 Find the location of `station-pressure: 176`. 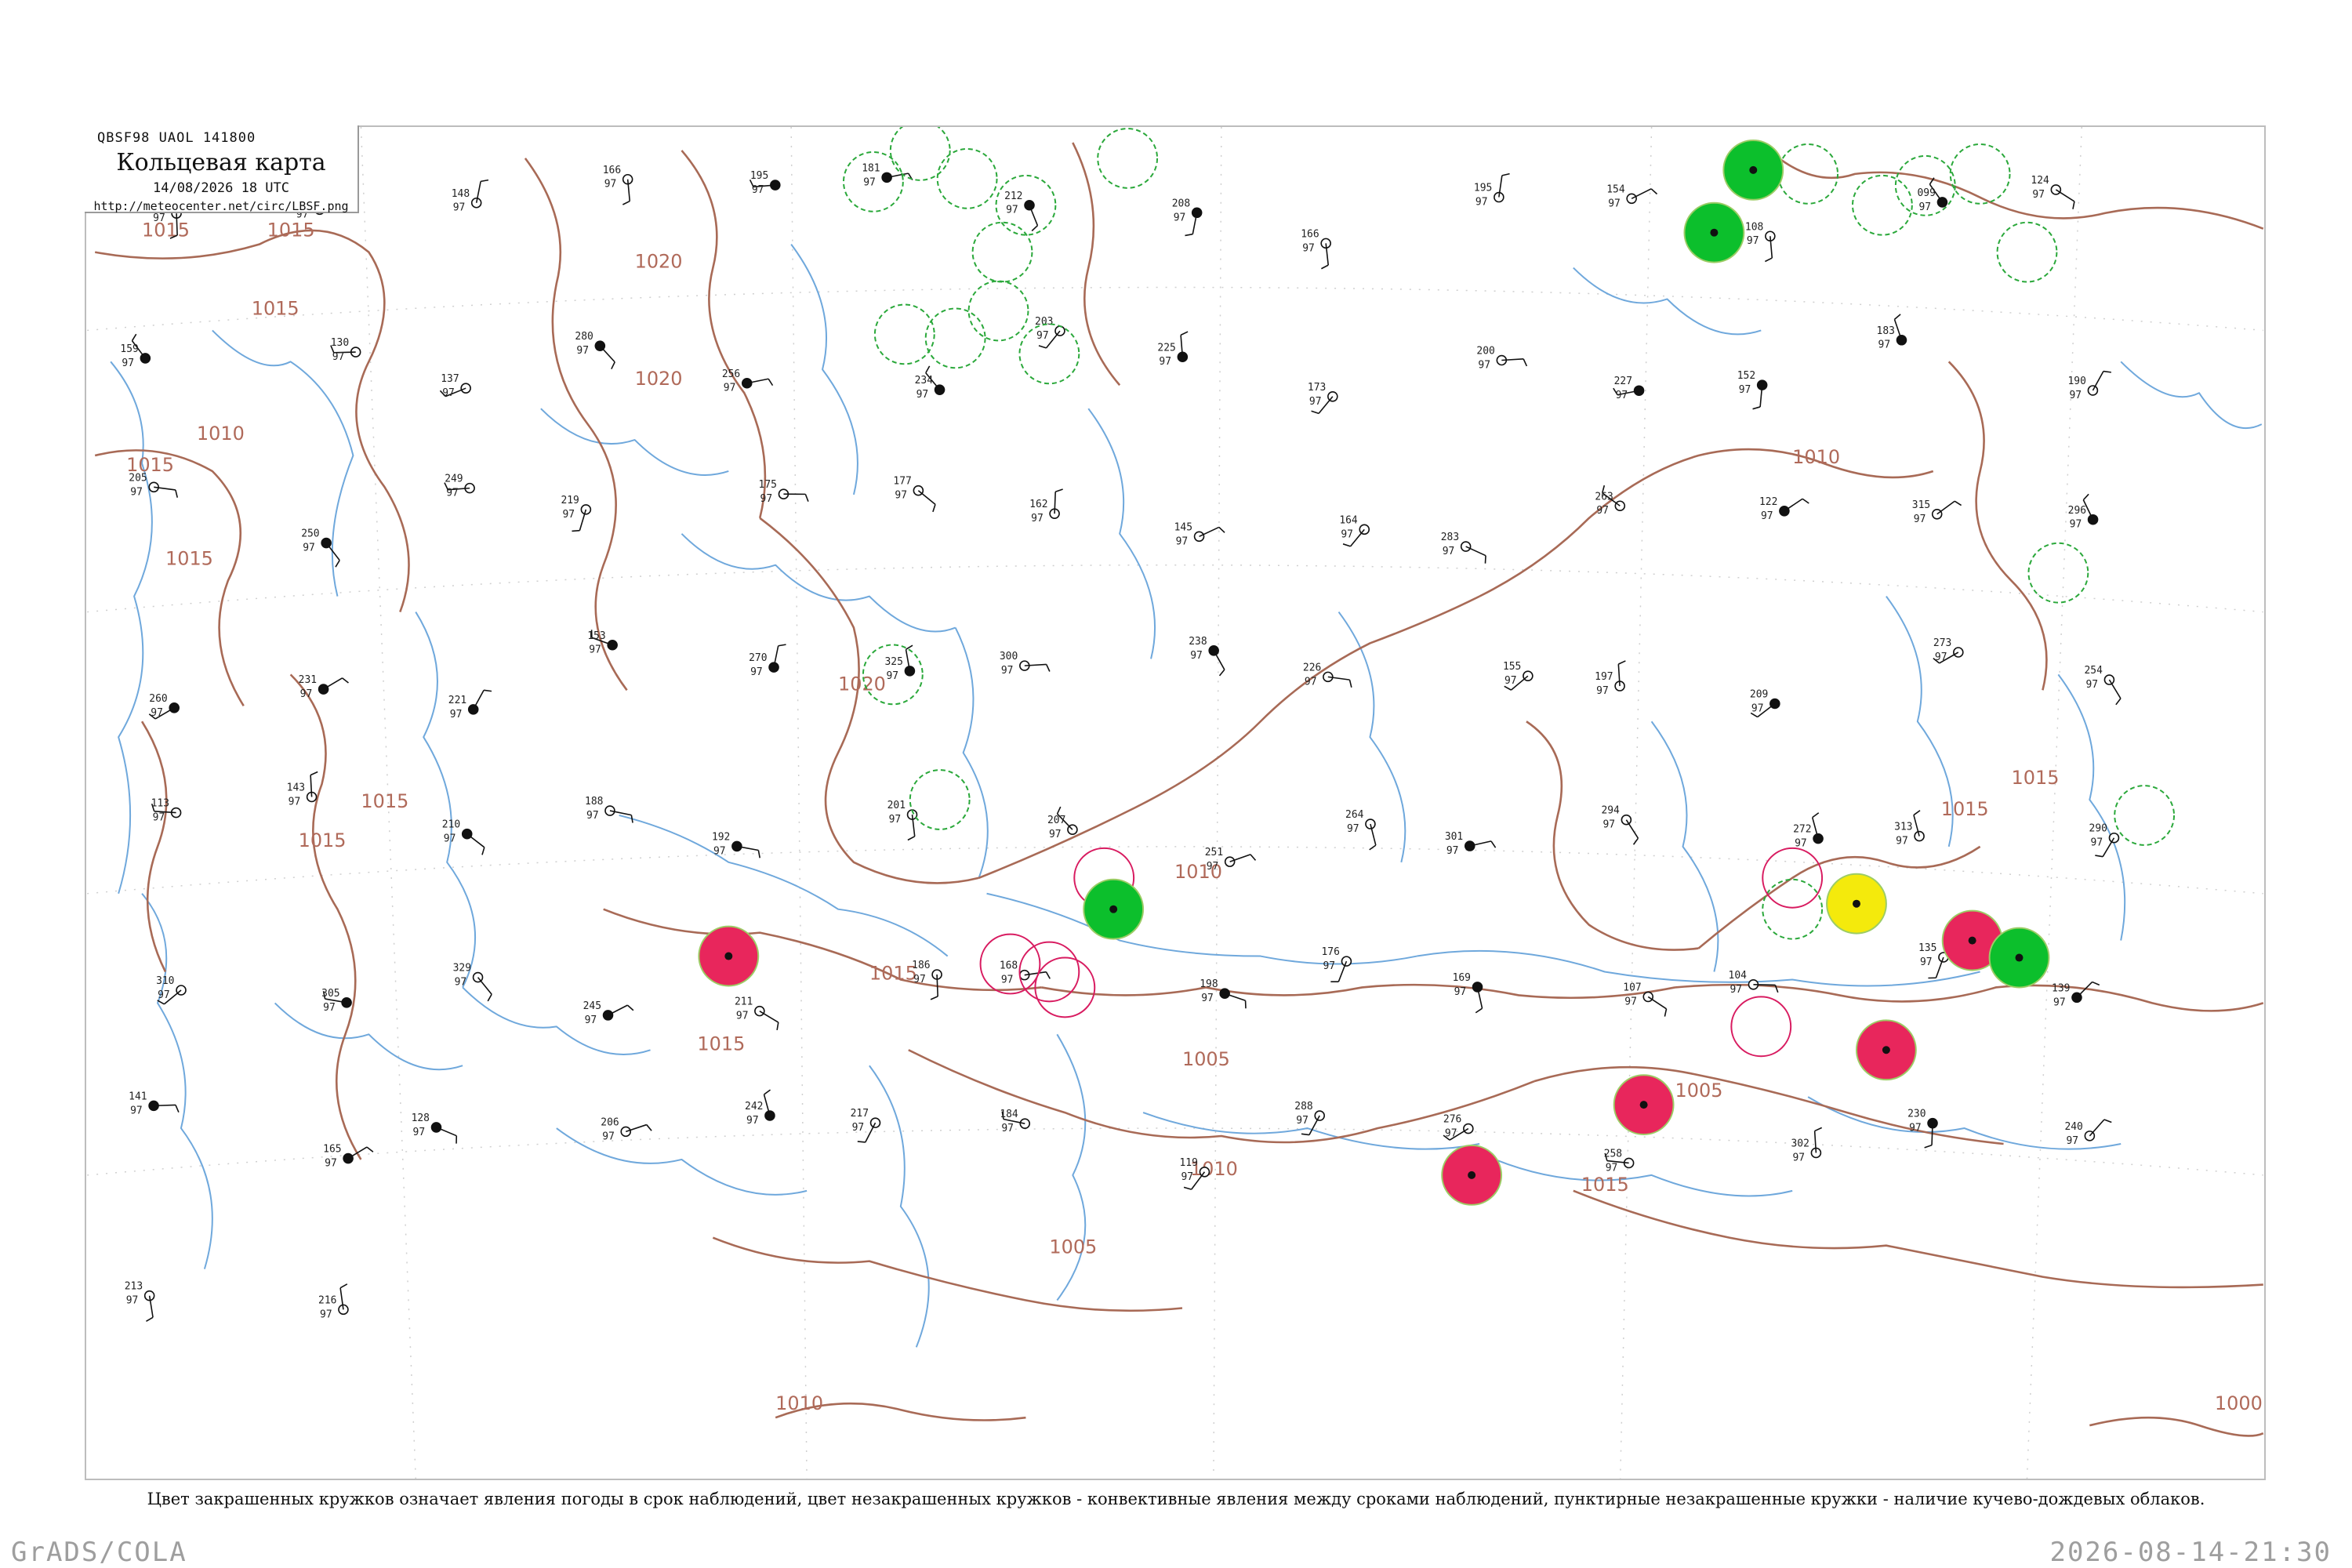

station-pressure: 176 is located at coordinates (1330, 952).